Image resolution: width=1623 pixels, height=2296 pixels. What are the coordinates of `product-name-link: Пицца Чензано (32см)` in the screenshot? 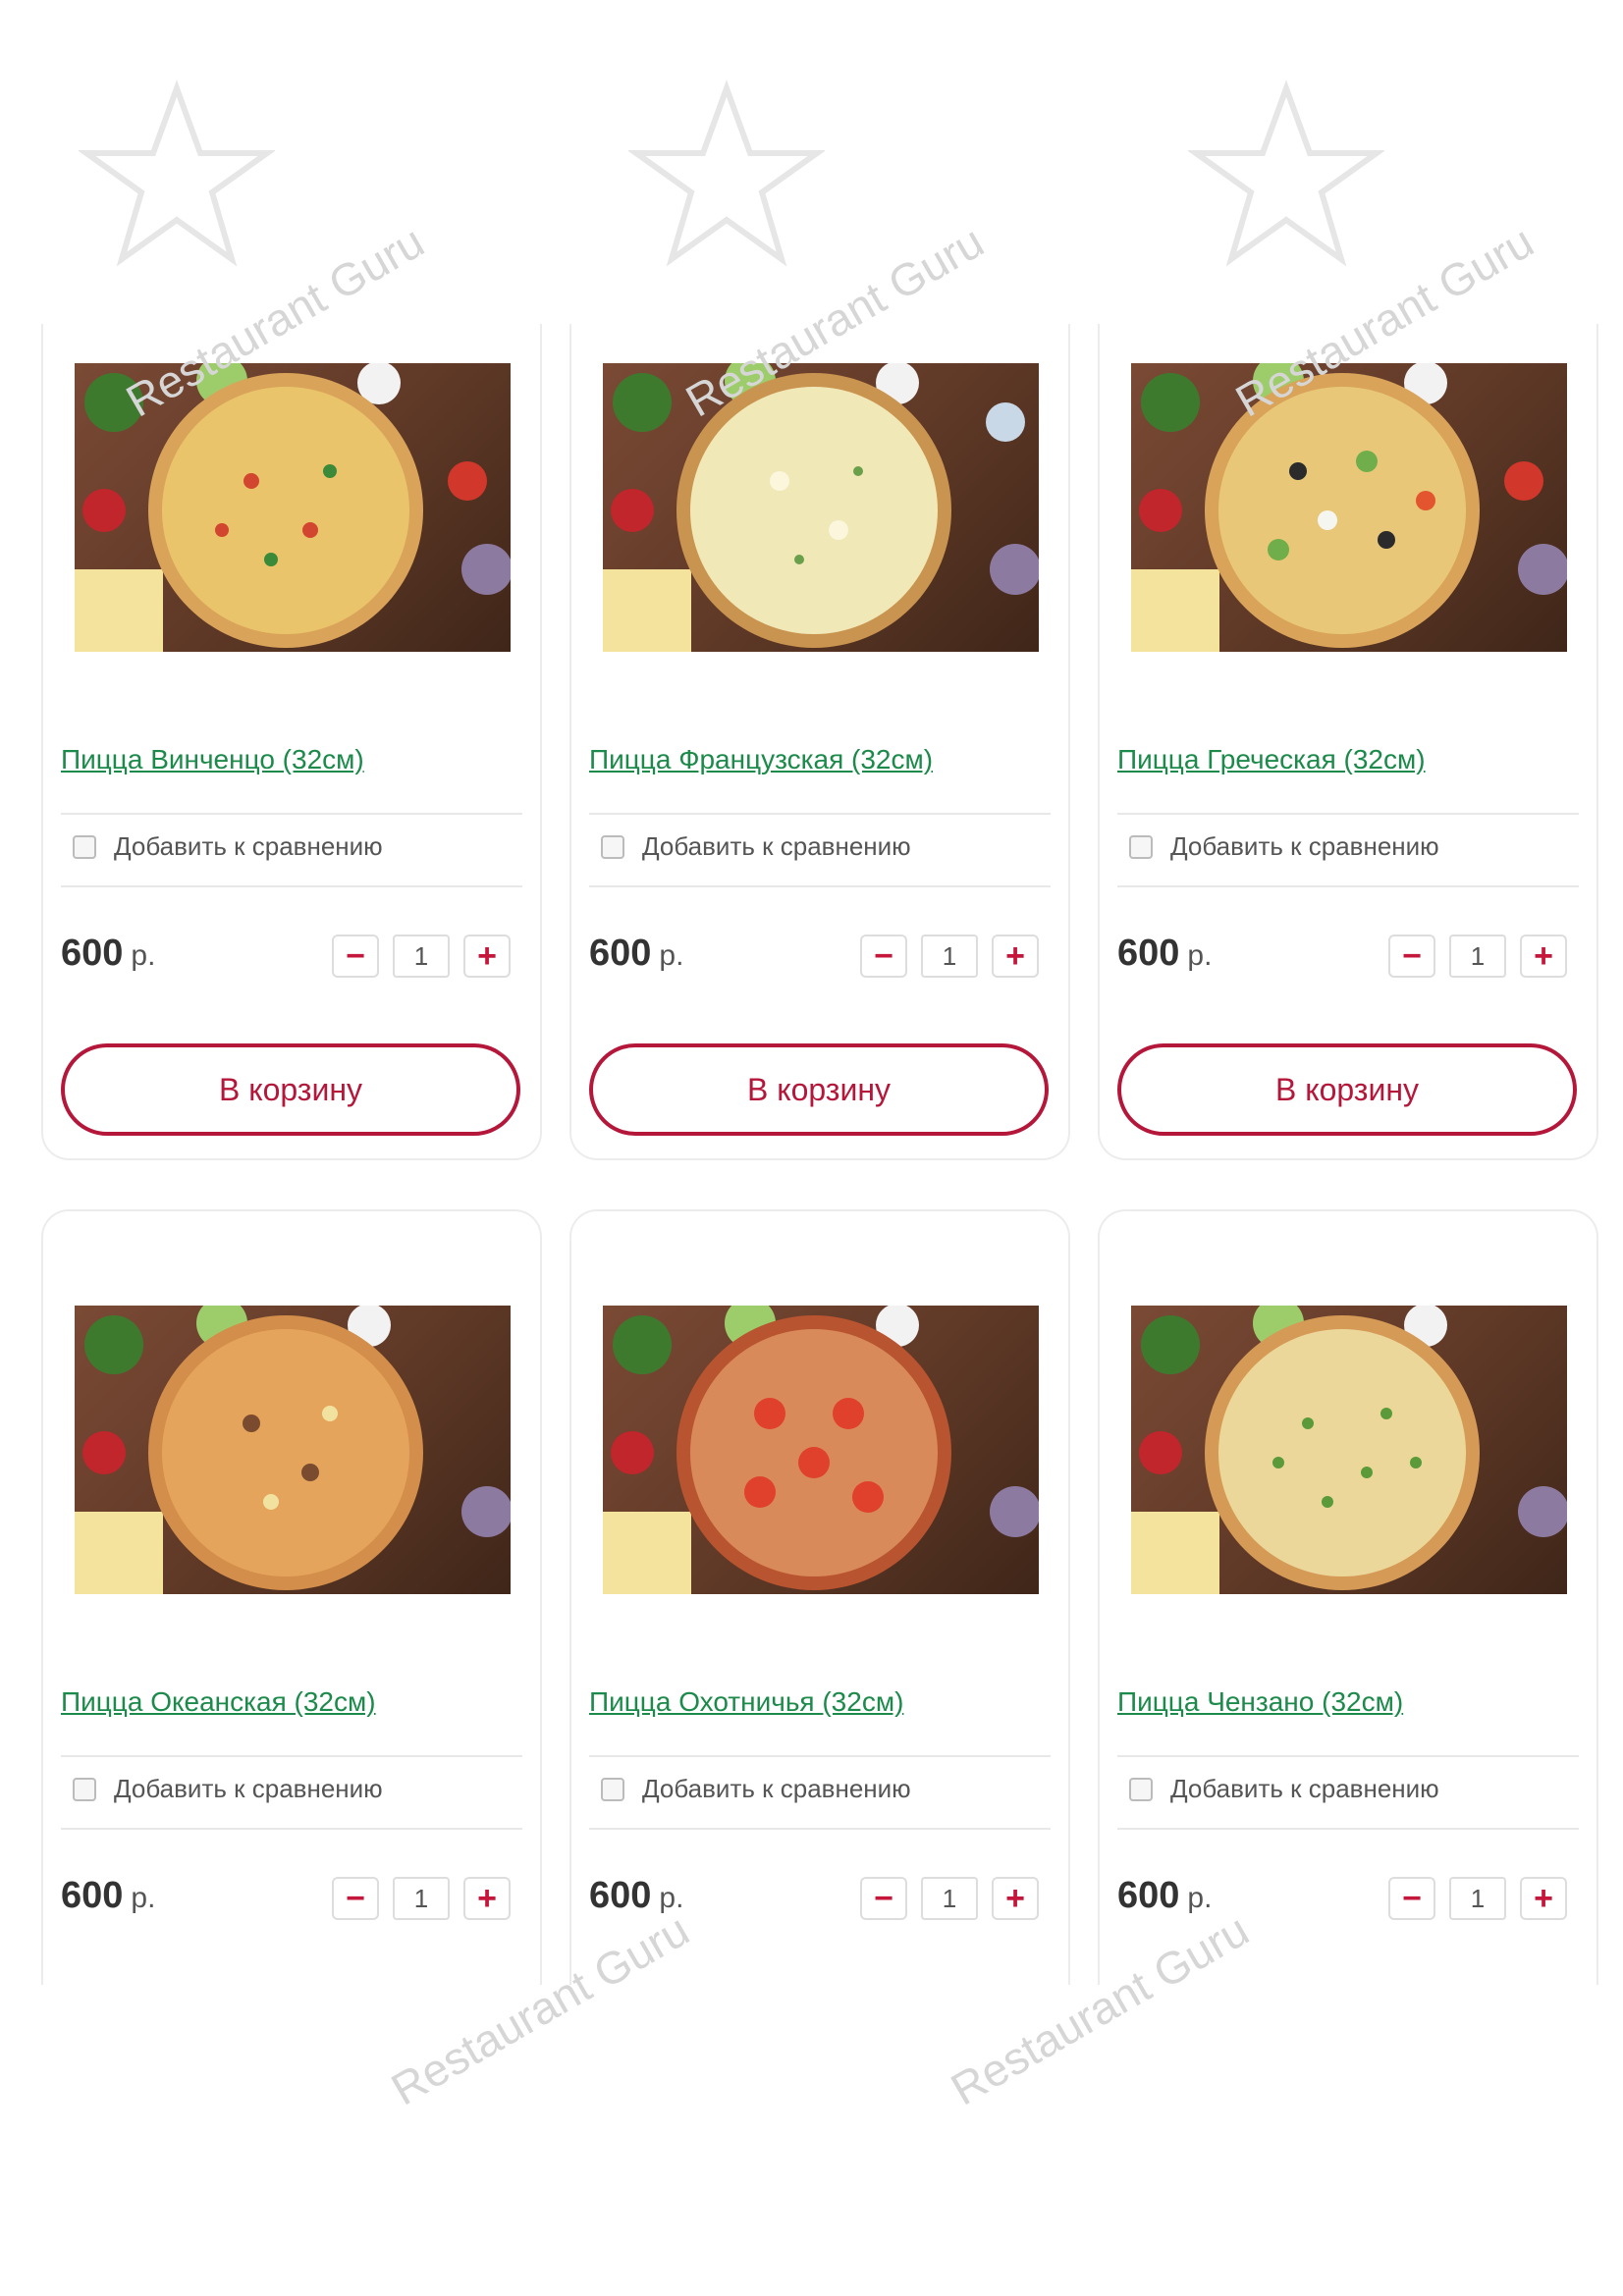 It's located at (1260, 1702).